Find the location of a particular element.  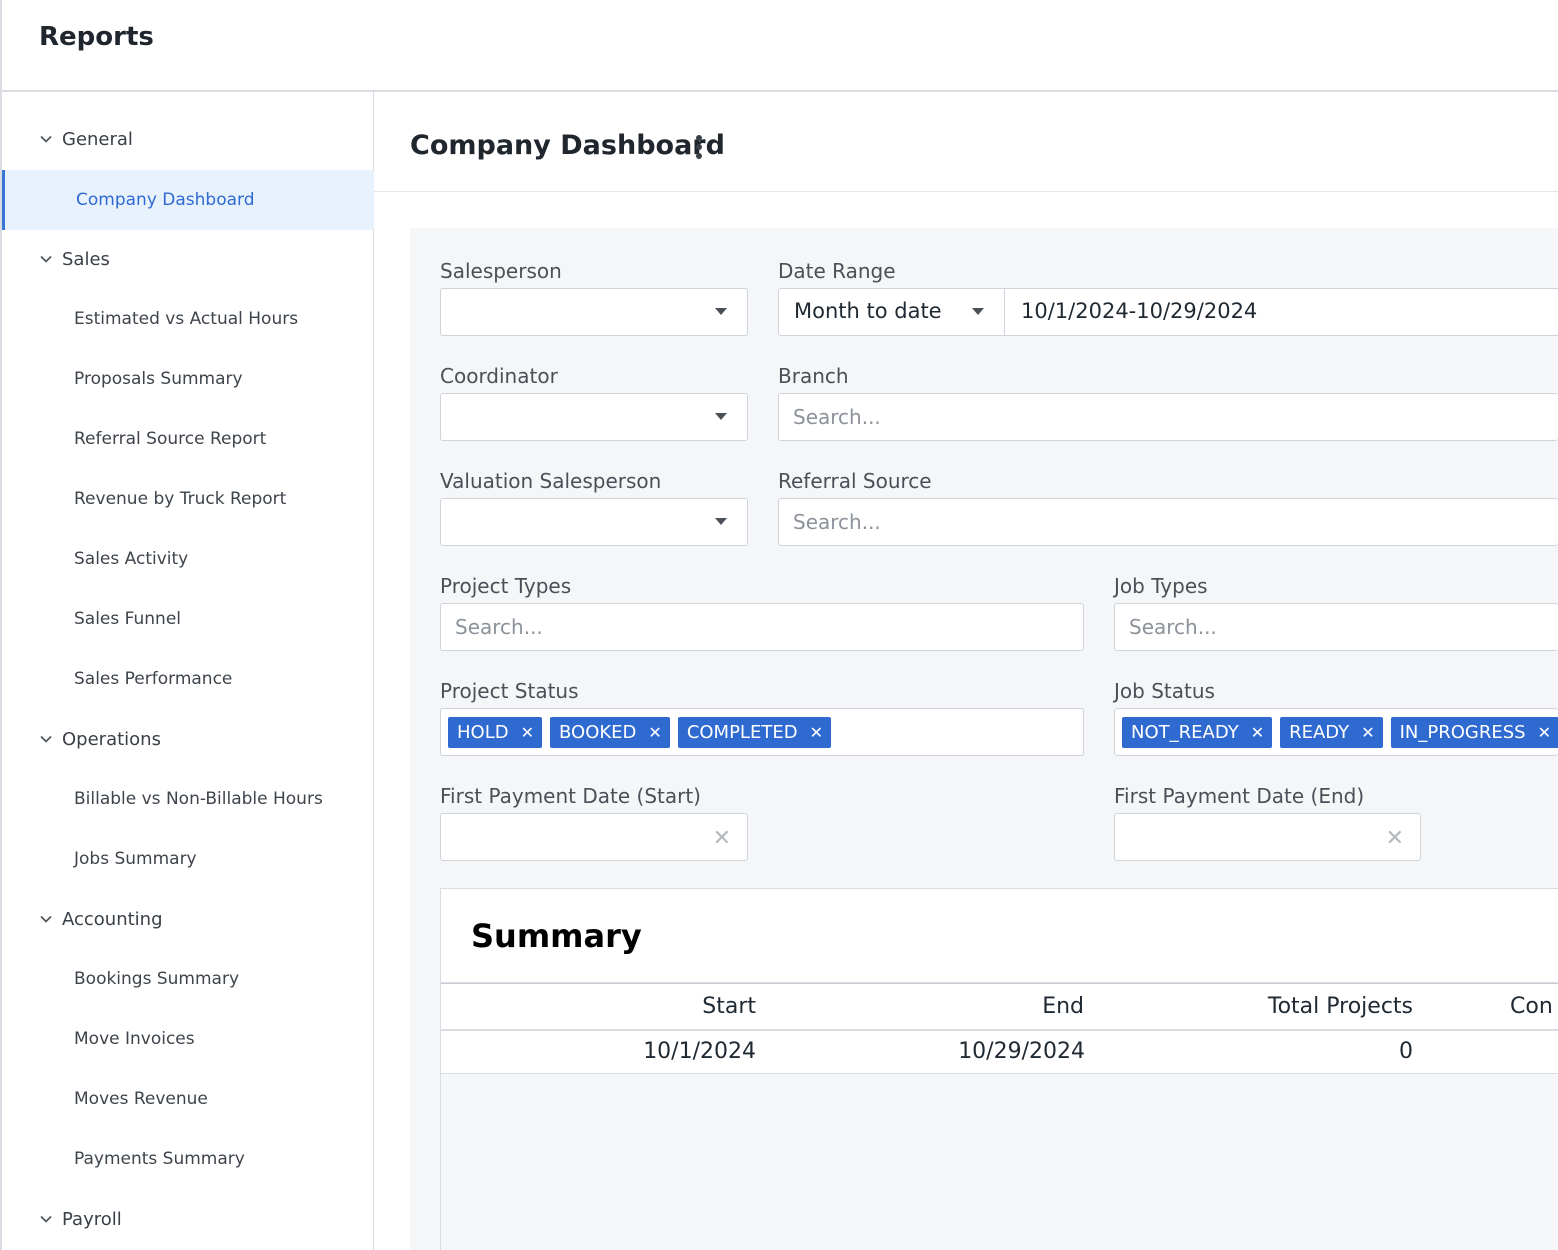

summary-header: Summary is located at coordinates (999, 936).